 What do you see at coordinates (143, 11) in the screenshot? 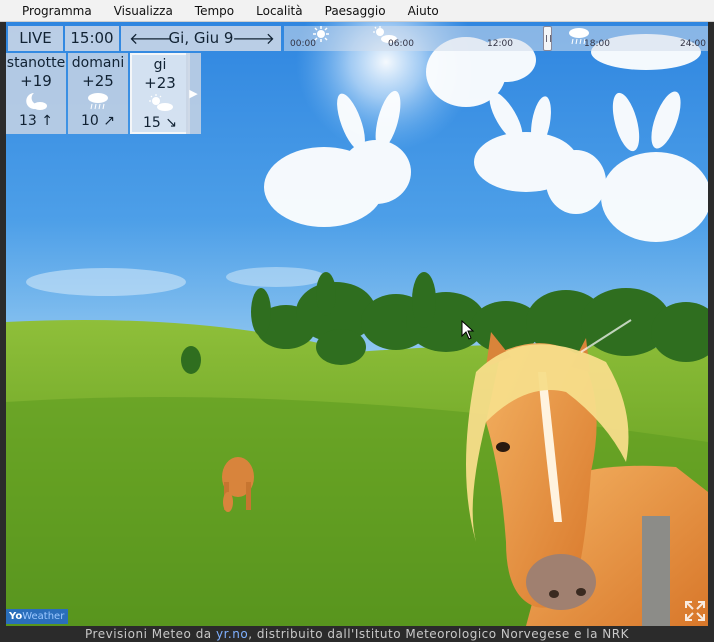
I see `menu-visualizza: Visualizza` at bounding box center [143, 11].